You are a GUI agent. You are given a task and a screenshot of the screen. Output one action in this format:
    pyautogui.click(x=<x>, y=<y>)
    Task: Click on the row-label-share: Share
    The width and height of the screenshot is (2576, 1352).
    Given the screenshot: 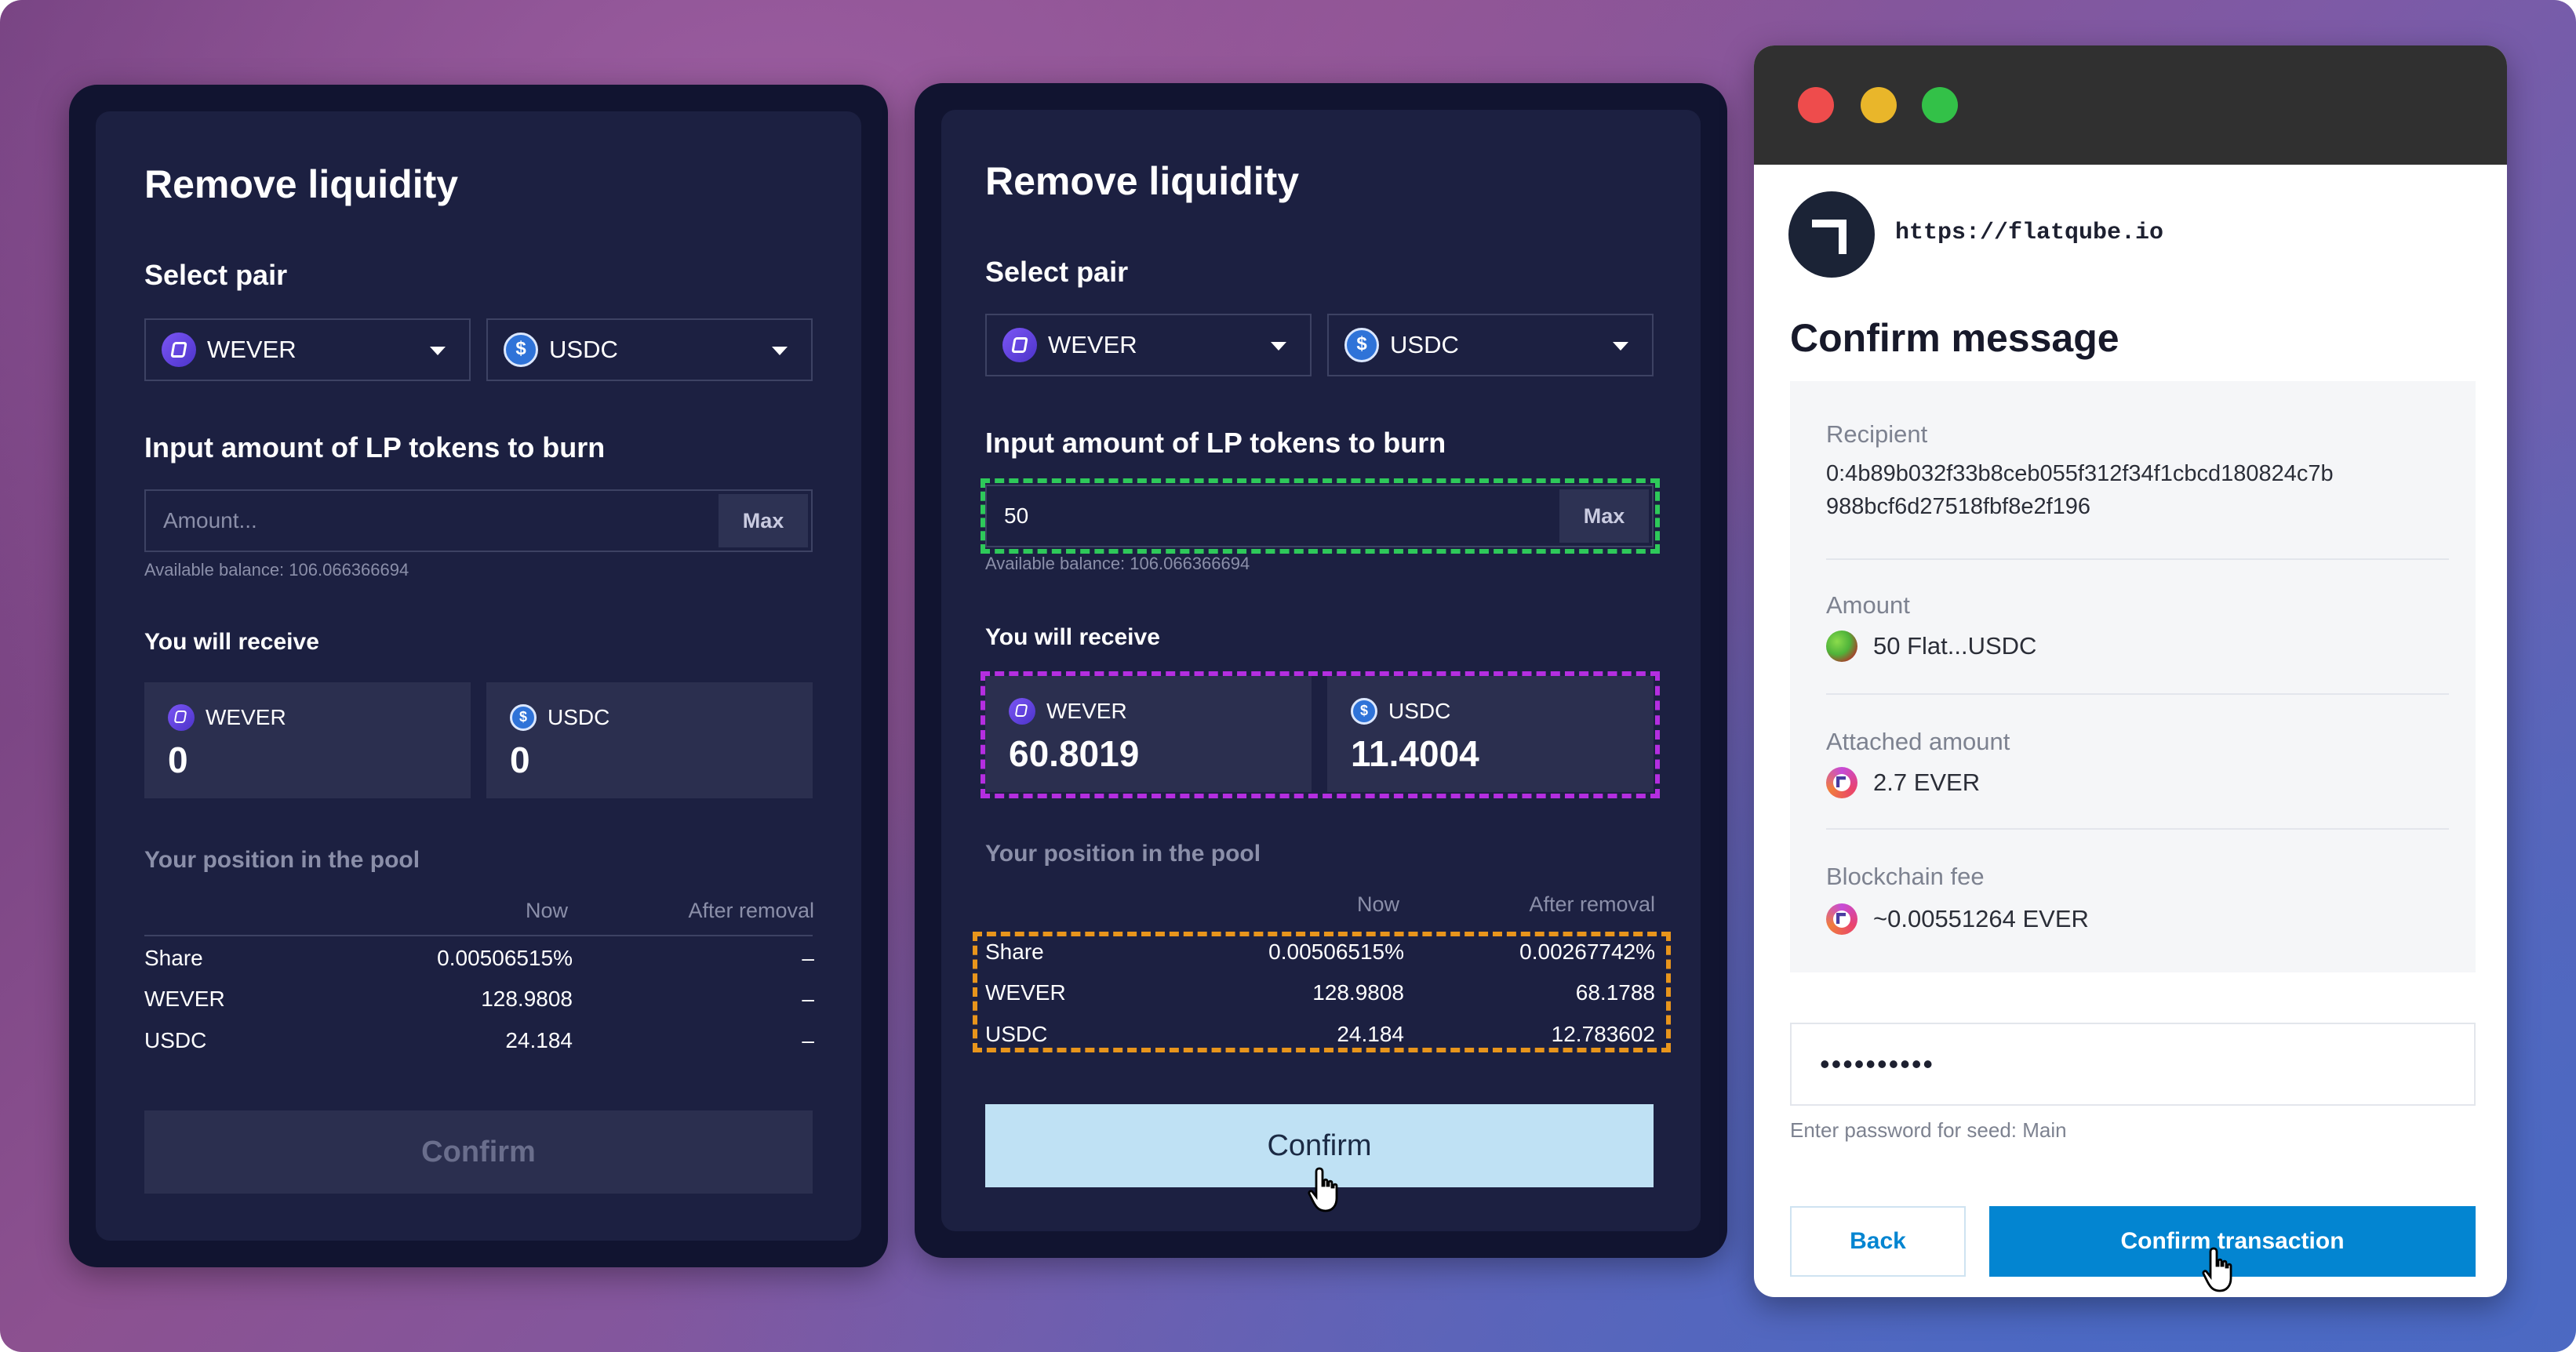 What is the action you would take?
    pyautogui.click(x=173, y=958)
    